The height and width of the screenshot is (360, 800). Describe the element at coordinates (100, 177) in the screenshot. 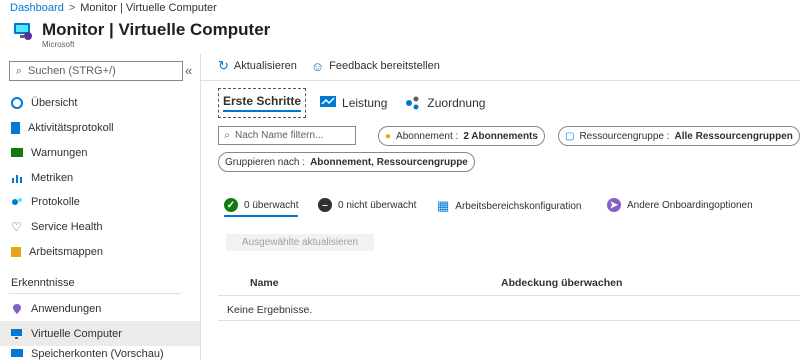

I see `sidebar-item-metrics: Metriken` at that location.